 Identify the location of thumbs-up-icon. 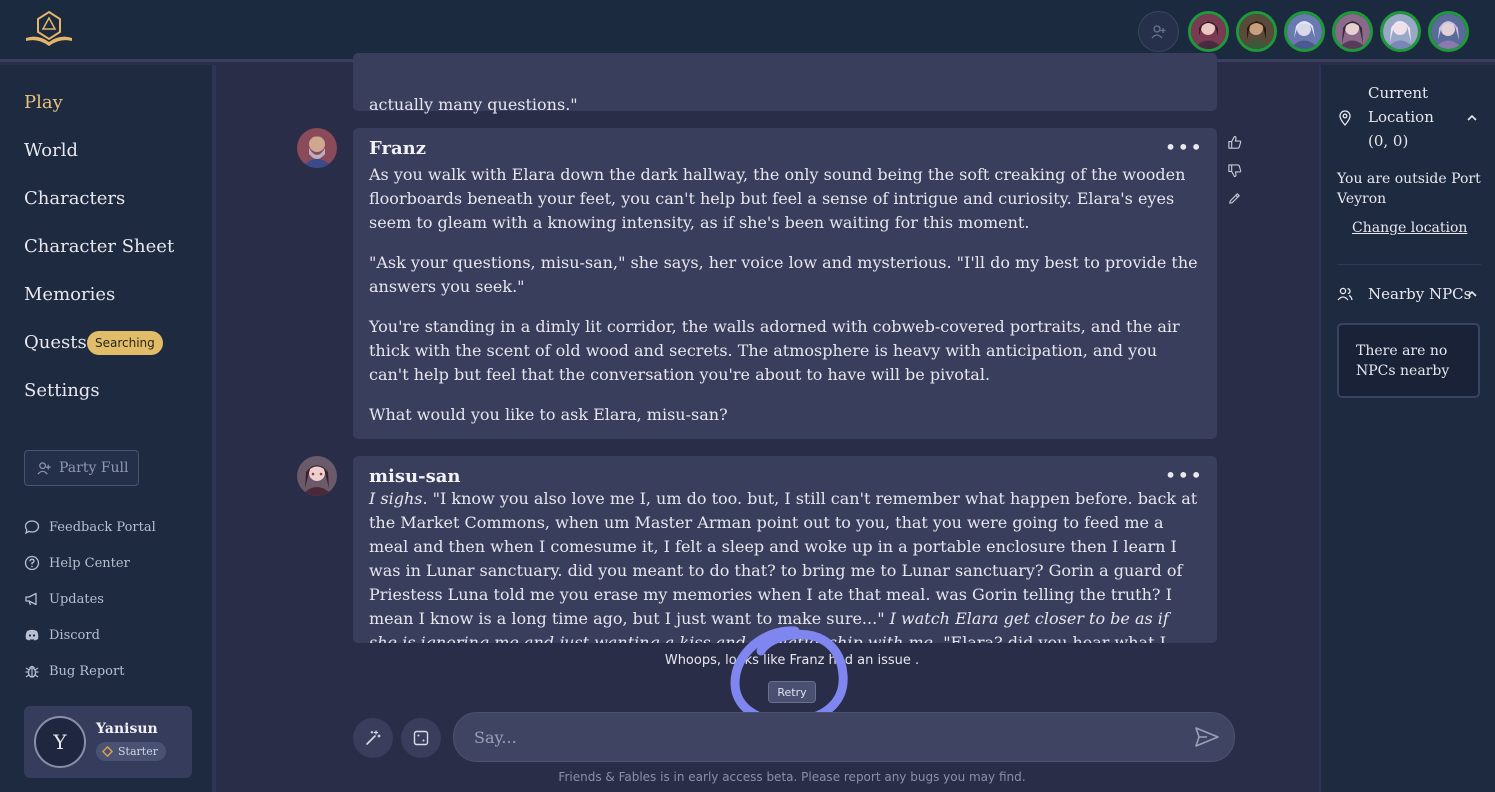
(1234, 142).